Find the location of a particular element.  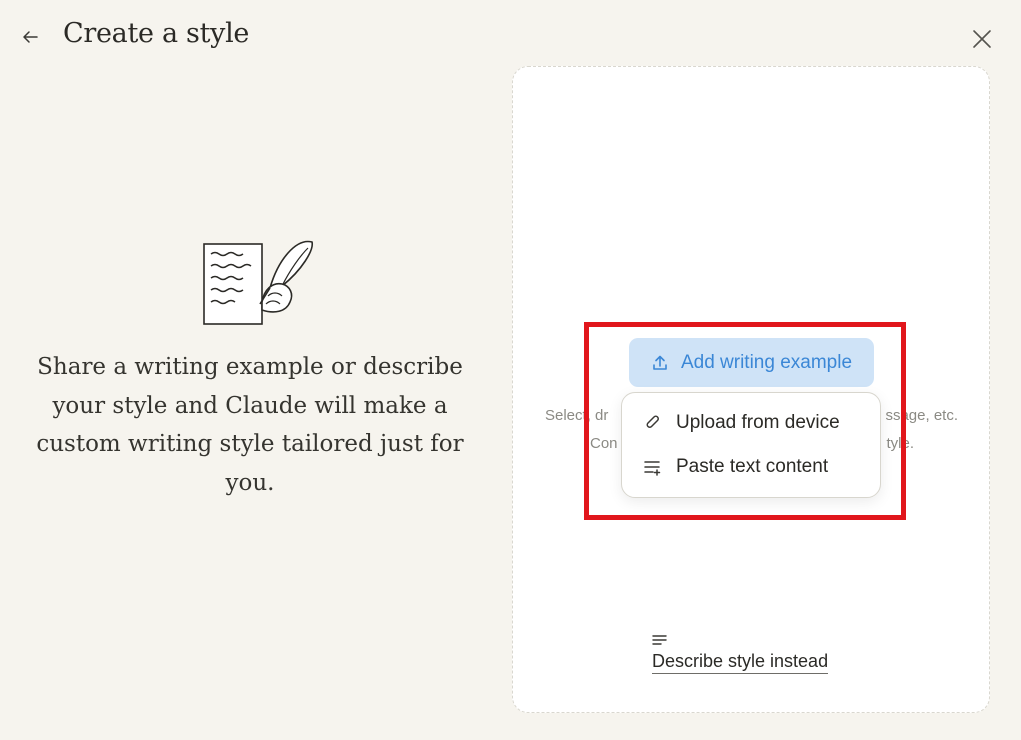

writing-quill-illustration is located at coordinates (258, 282).